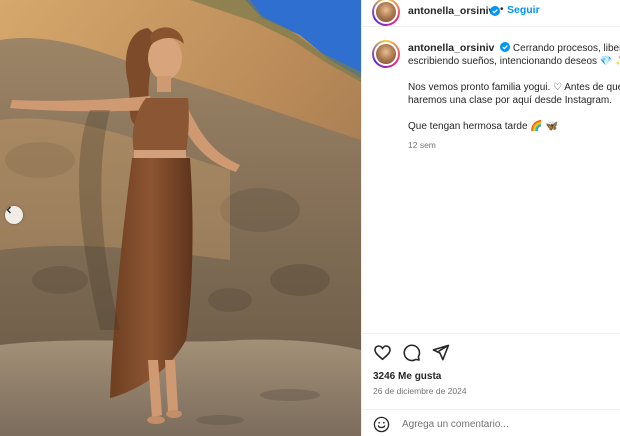 The height and width of the screenshot is (436, 620). Describe the element at coordinates (407, 376) in the screenshot. I see `likes-count: 3246 Me gusta` at that location.